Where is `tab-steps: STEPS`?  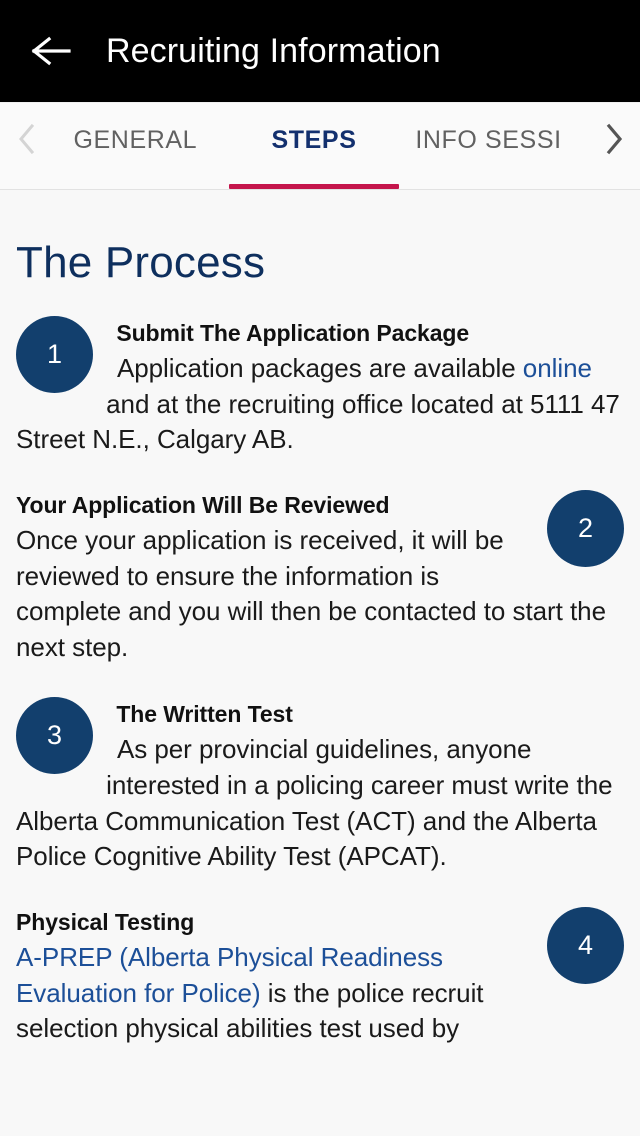
tab-steps: STEPS is located at coordinates (314, 145).